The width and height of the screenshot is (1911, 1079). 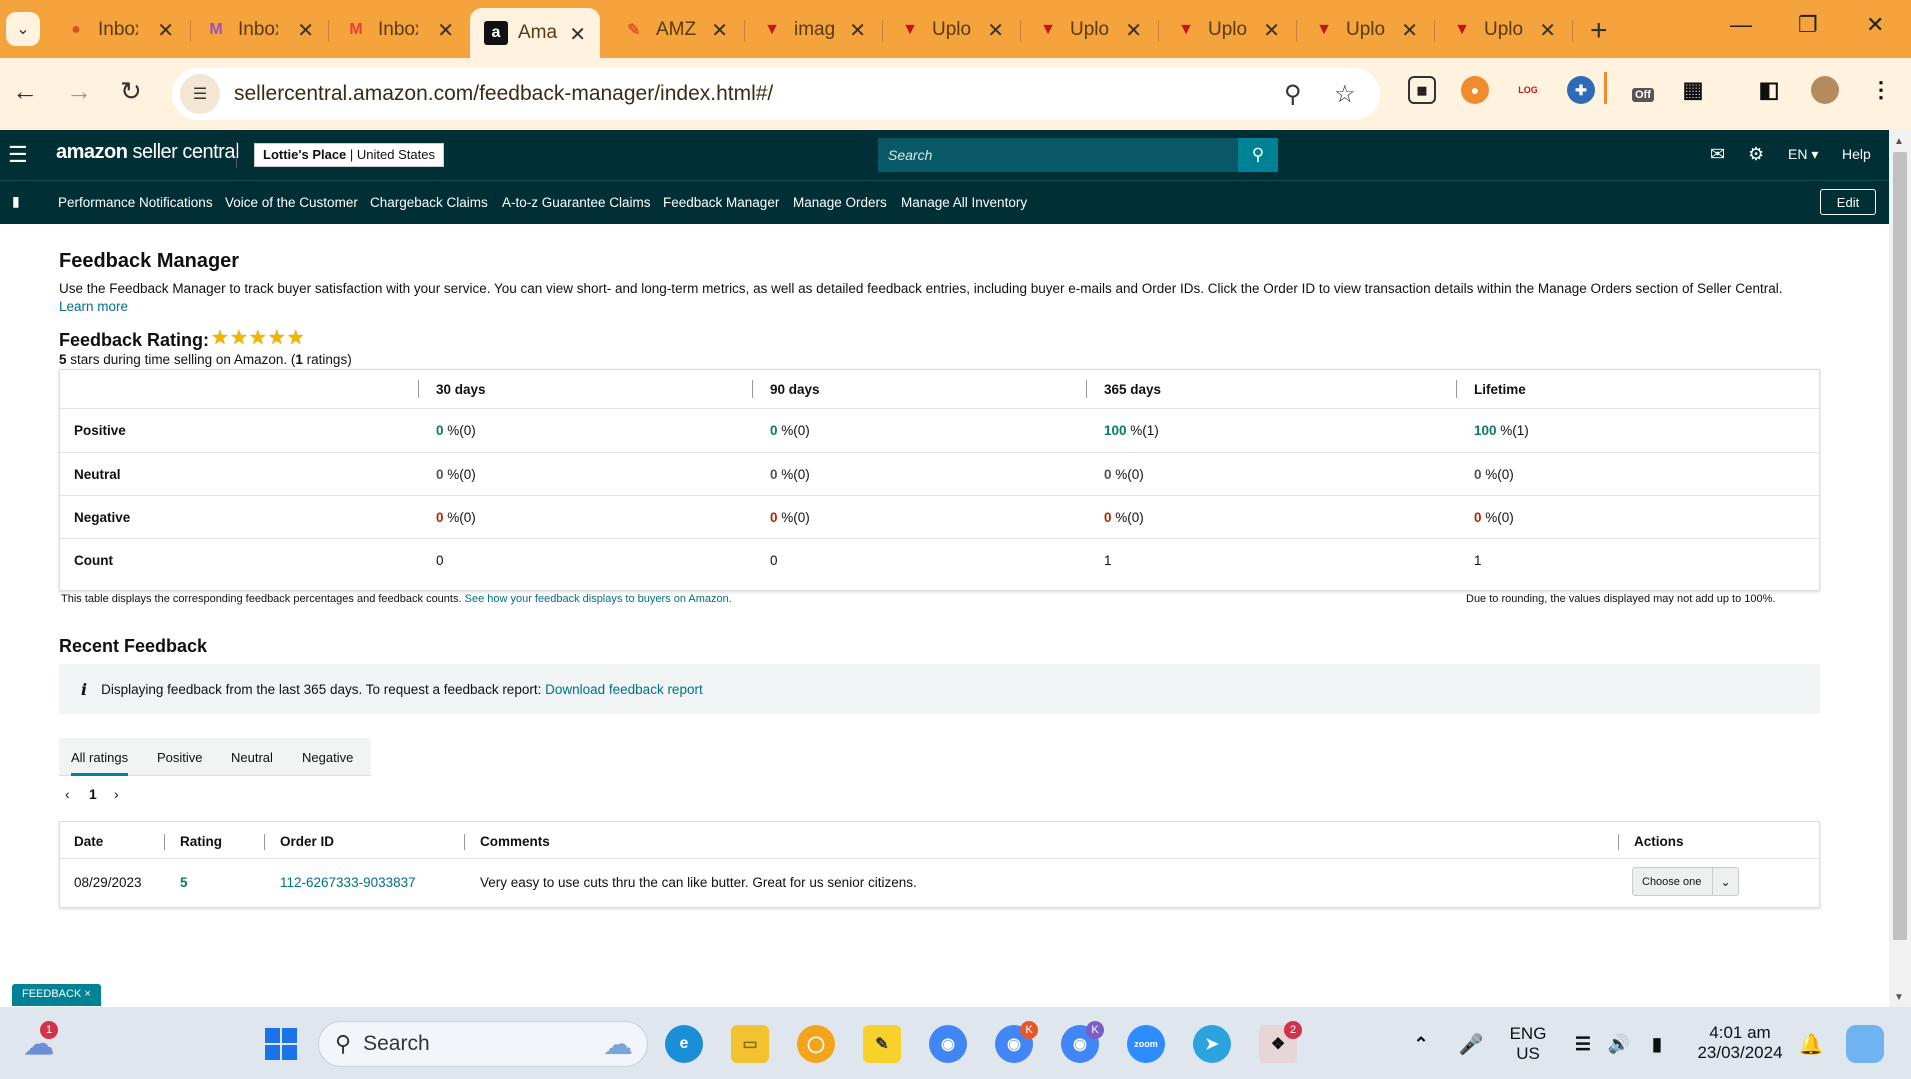 I want to click on nav-manage-all-inventory: Manage All Inventory, so click(x=964, y=202).